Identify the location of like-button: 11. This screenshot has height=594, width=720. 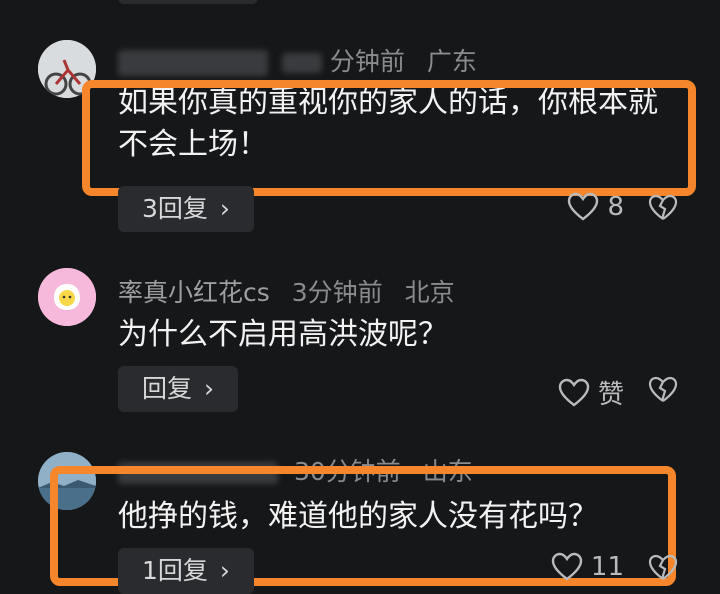
(587, 567).